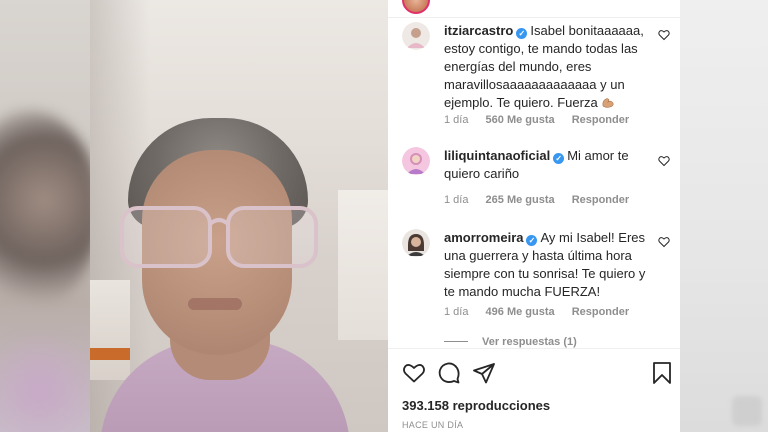 The height and width of the screenshot is (432, 768). I want to click on comment-username: amorromeira, so click(483, 237).